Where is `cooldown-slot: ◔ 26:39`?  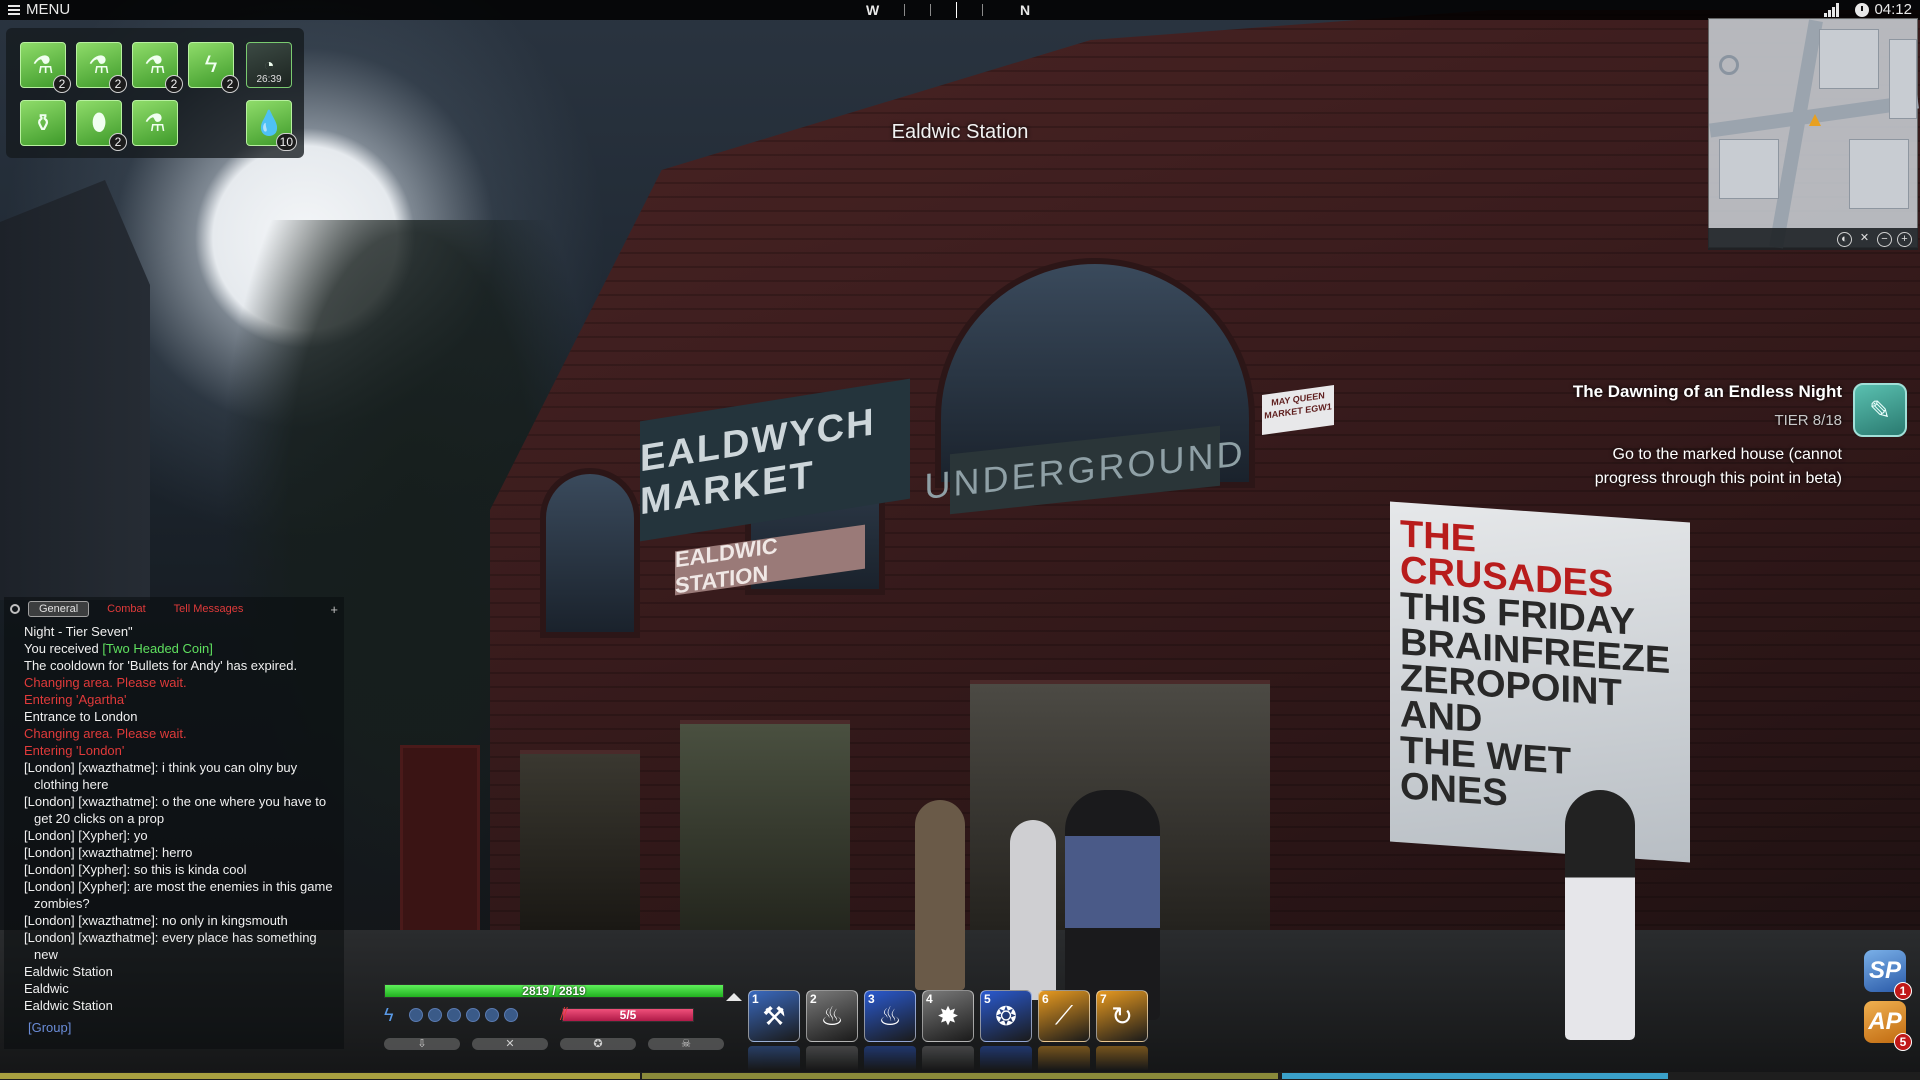
cooldown-slot: ◔ 26:39 is located at coordinates (269, 65).